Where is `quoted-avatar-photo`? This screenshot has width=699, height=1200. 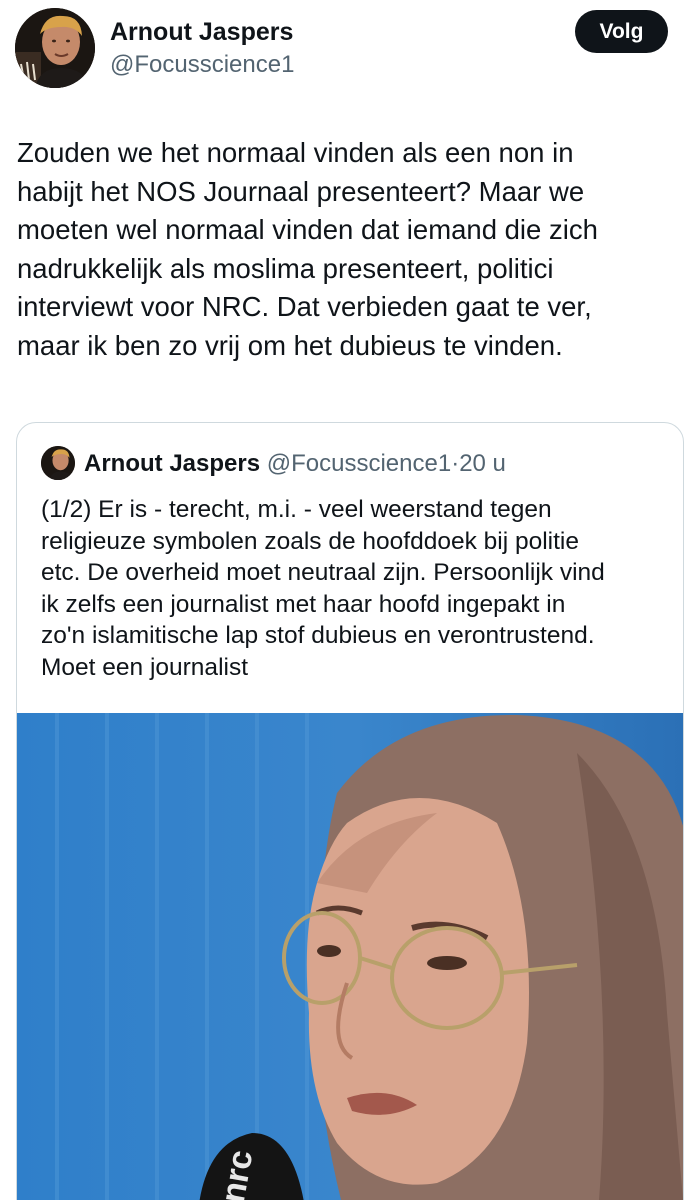
quoted-avatar-photo is located at coordinates (58, 463).